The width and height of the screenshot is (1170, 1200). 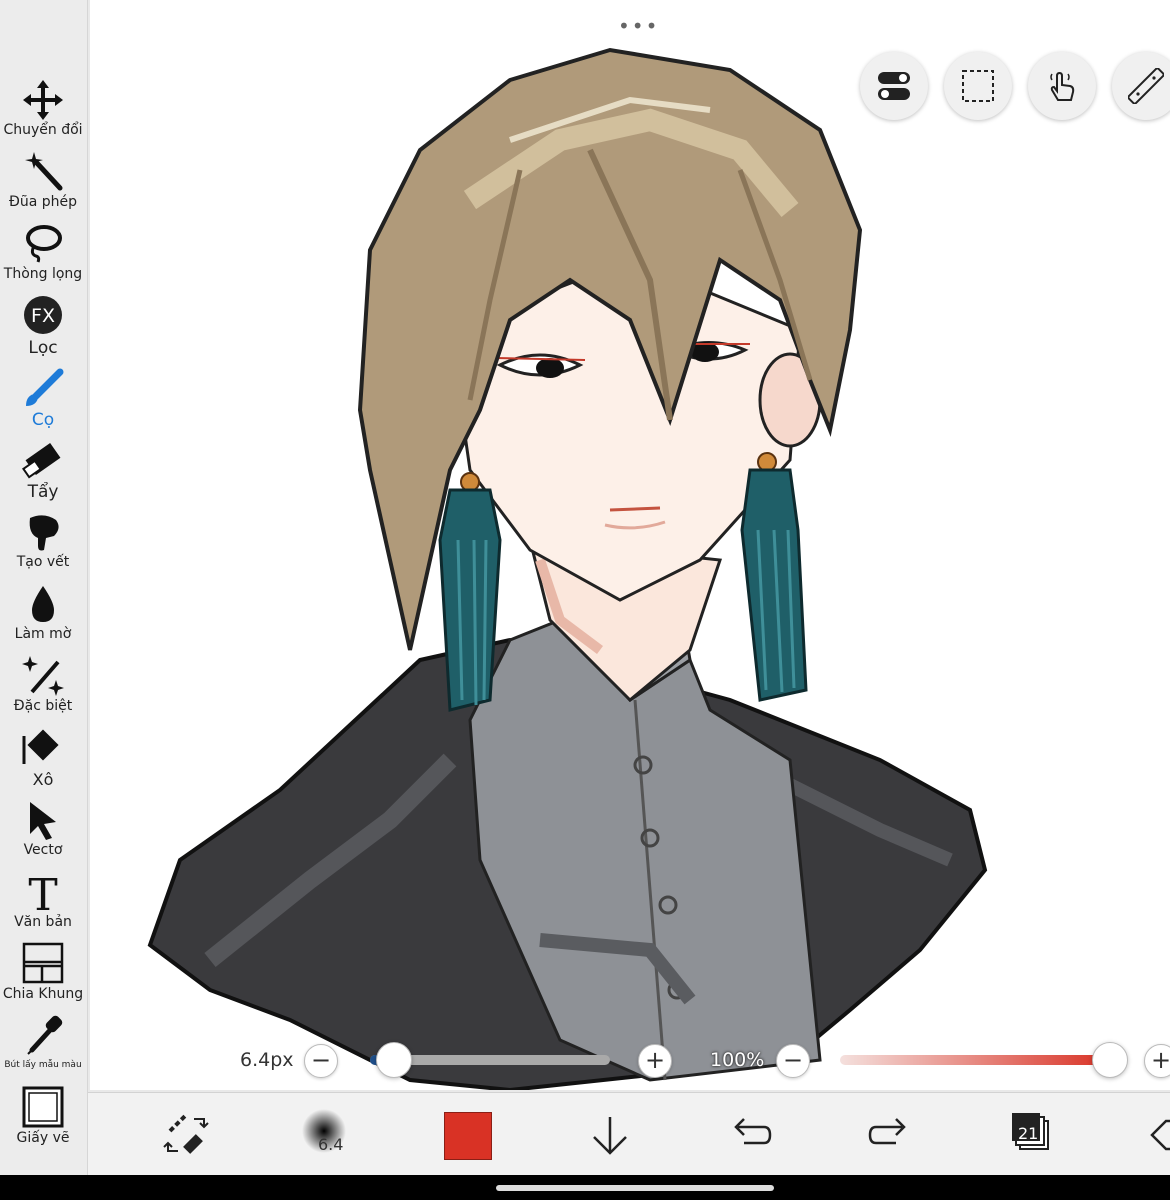 What do you see at coordinates (638, 26) in the screenshot?
I see `more-options-dots: •••` at bounding box center [638, 26].